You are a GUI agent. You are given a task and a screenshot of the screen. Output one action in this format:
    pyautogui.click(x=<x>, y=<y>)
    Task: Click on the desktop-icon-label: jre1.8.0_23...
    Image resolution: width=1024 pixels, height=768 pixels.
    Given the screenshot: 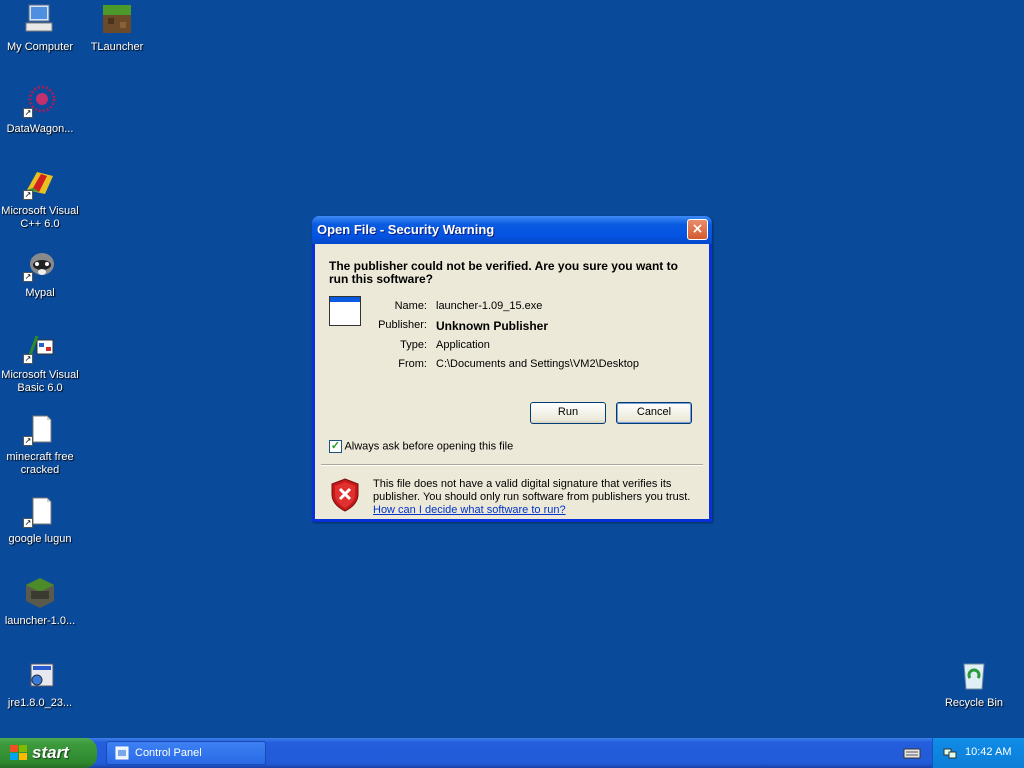 What is the action you would take?
    pyautogui.click(x=40, y=703)
    